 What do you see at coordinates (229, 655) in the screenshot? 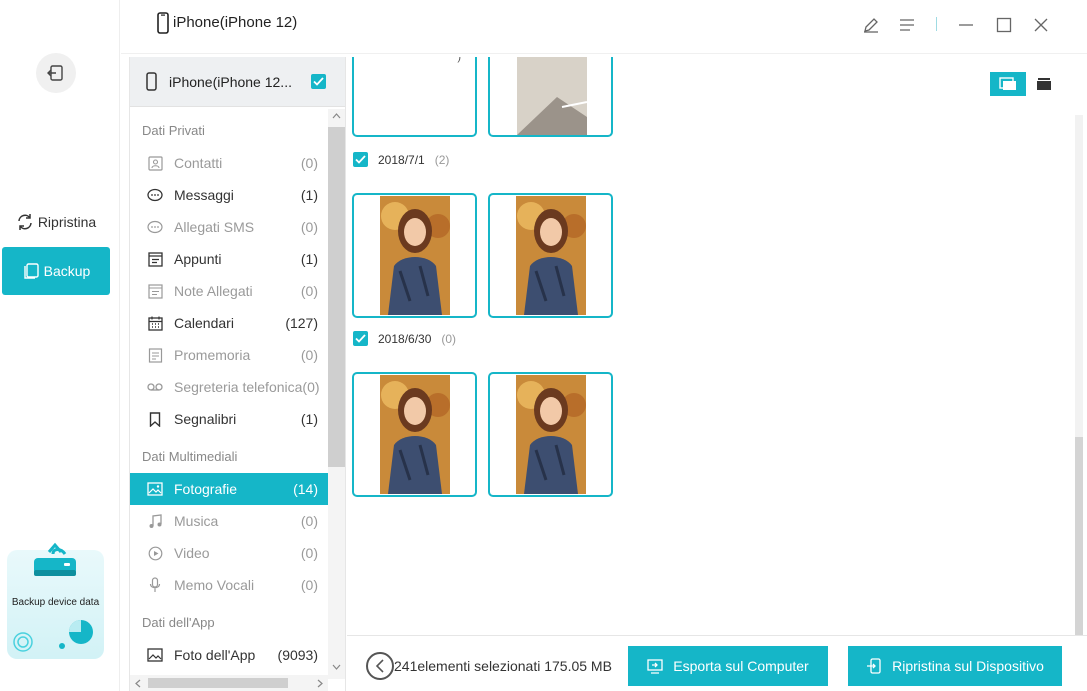
I see `category-app-photos: Foto dell'App (9093)` at bounding box center [229, 655].